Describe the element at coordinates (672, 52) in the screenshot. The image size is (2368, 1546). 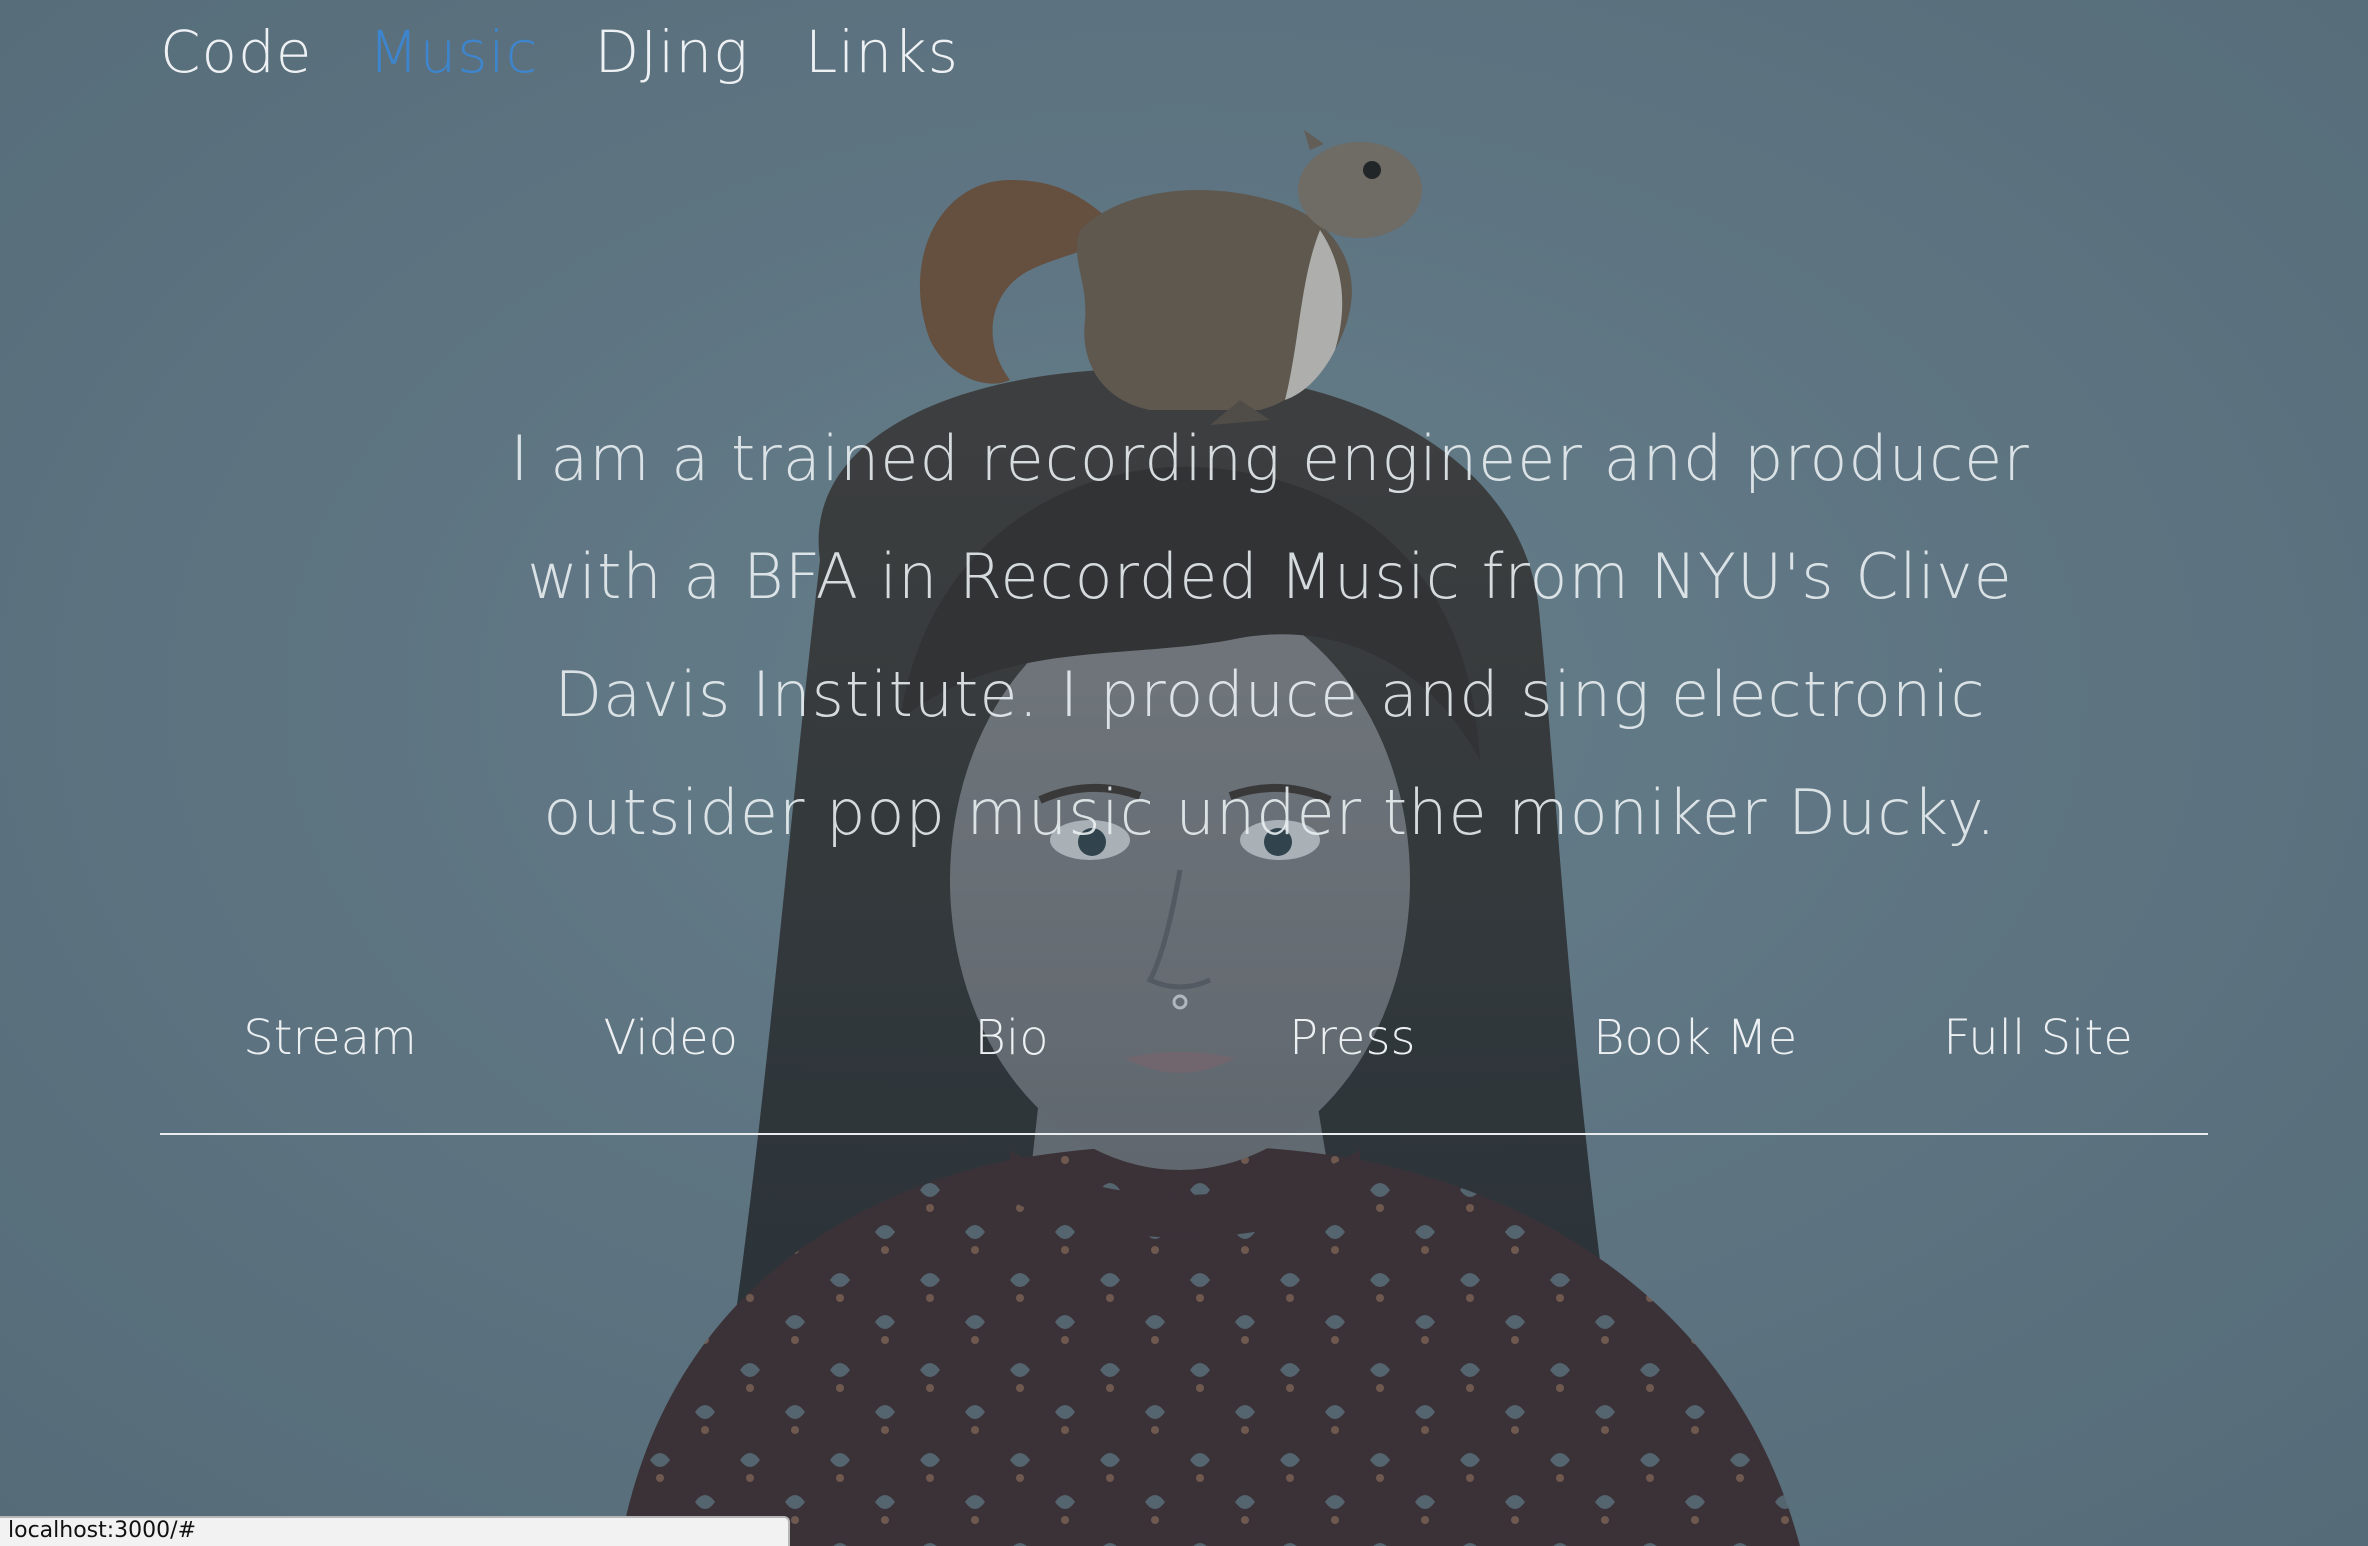
I see `nav-item-djing: DJing` at that location.